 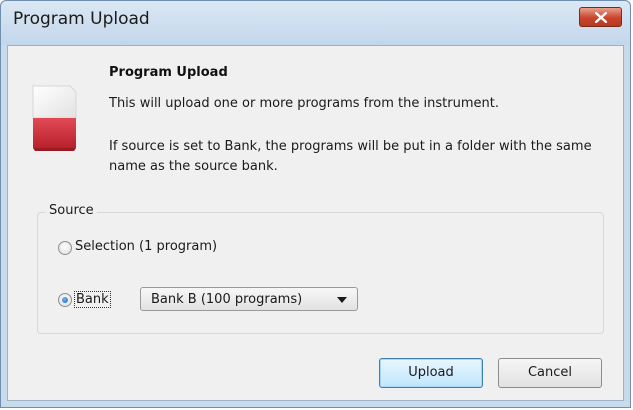 What do you see at coordinates (92, 299) in the screenshot?
I see `bank-radio-label: Bank` at bounding box center [92, 299].